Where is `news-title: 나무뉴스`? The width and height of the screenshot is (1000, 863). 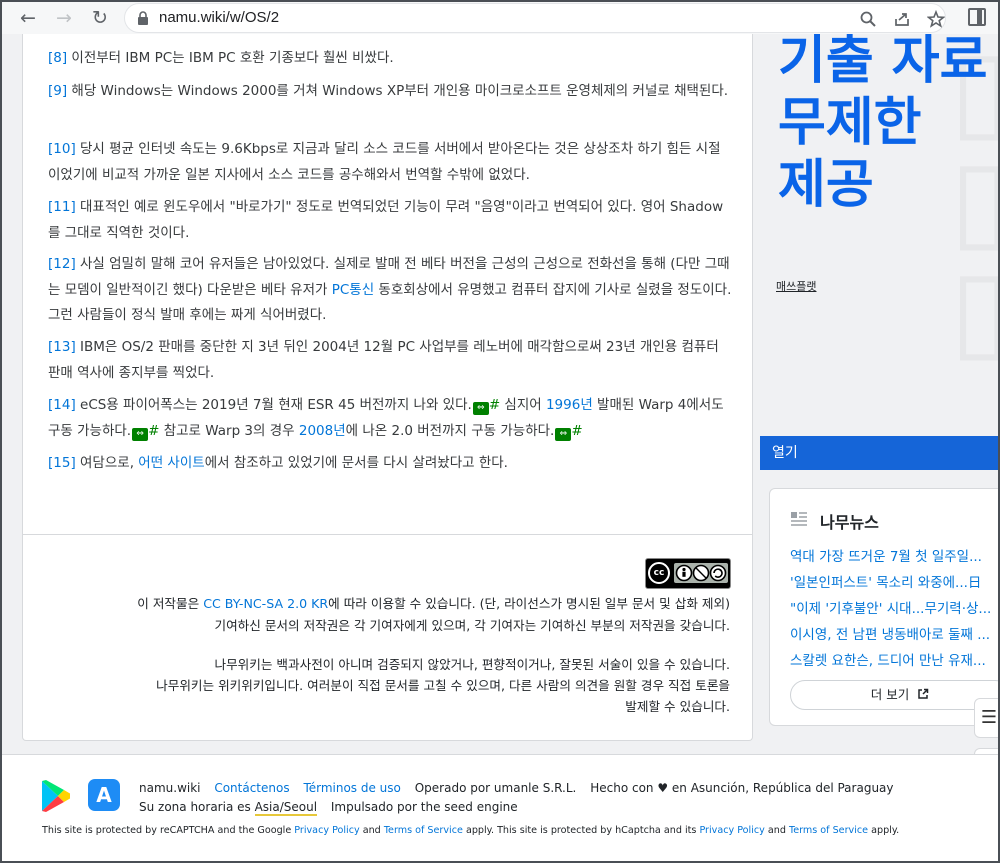 news-title: 나무뉴스 is located at coordinates (849, 522).